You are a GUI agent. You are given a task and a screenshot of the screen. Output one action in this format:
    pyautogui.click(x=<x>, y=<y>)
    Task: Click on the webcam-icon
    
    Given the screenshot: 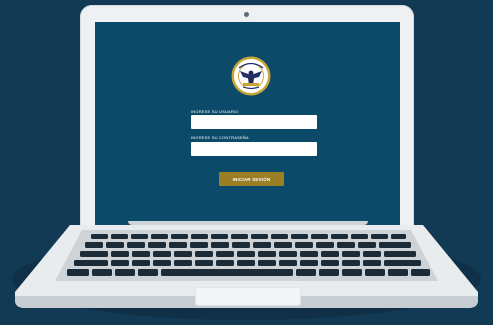 What is the action you would take?
    pyautogui.click(x=246, y=14)
    